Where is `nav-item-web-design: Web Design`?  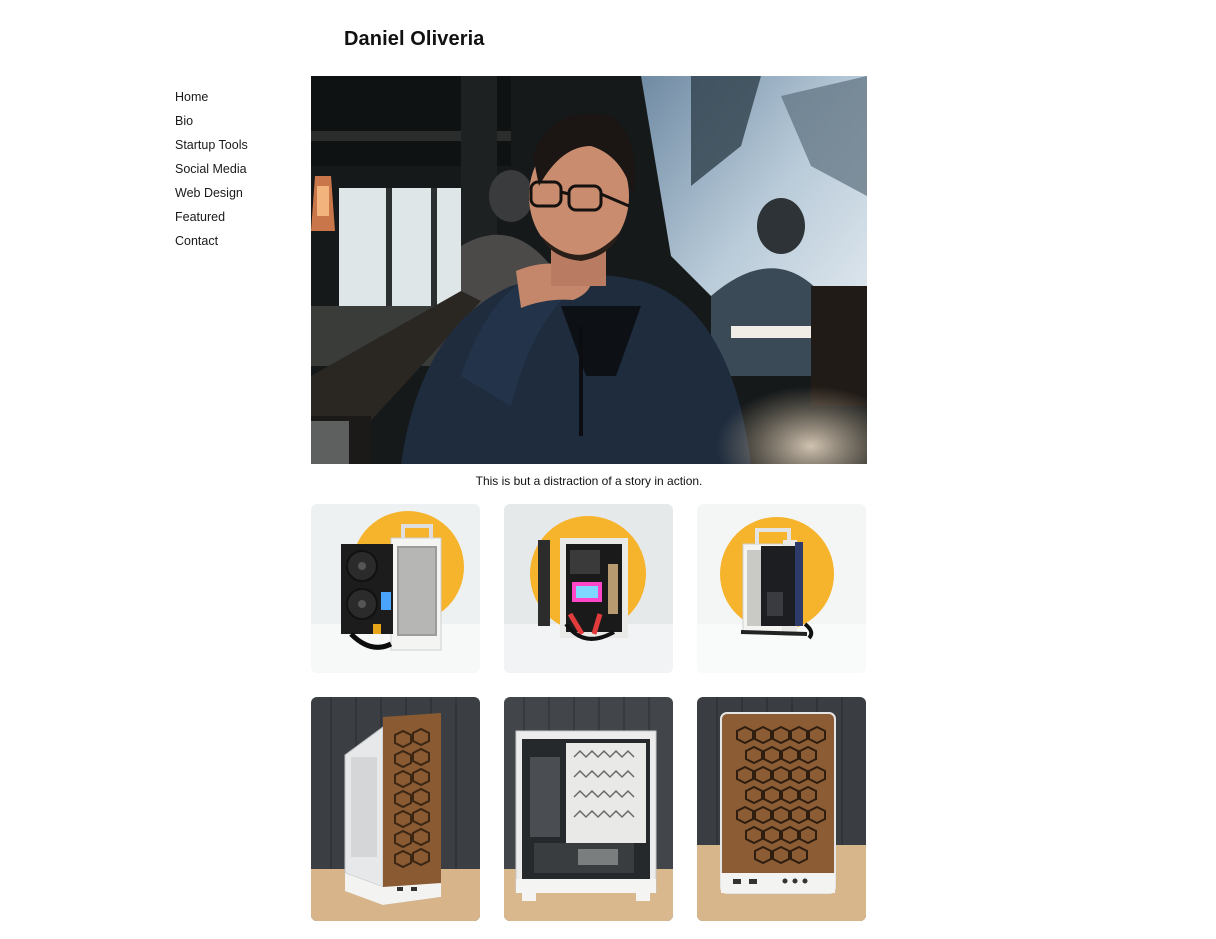
nav-item-web-design: Web Design is located at coordinates (235, 196).